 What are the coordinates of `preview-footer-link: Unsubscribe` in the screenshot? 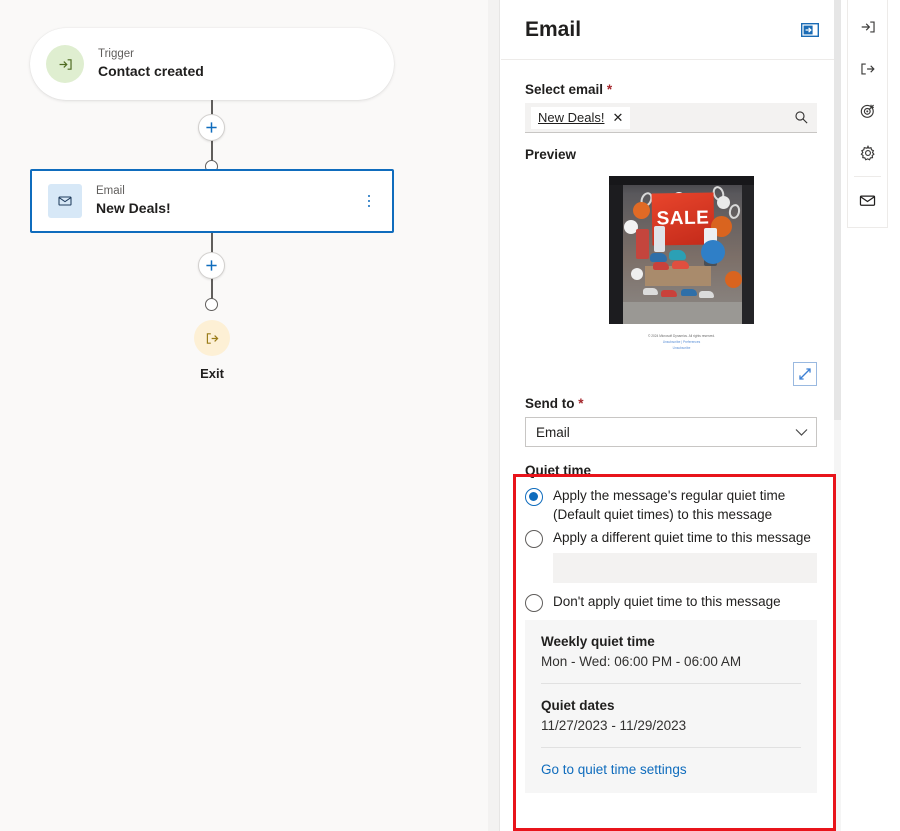 It's located at (681, 348).